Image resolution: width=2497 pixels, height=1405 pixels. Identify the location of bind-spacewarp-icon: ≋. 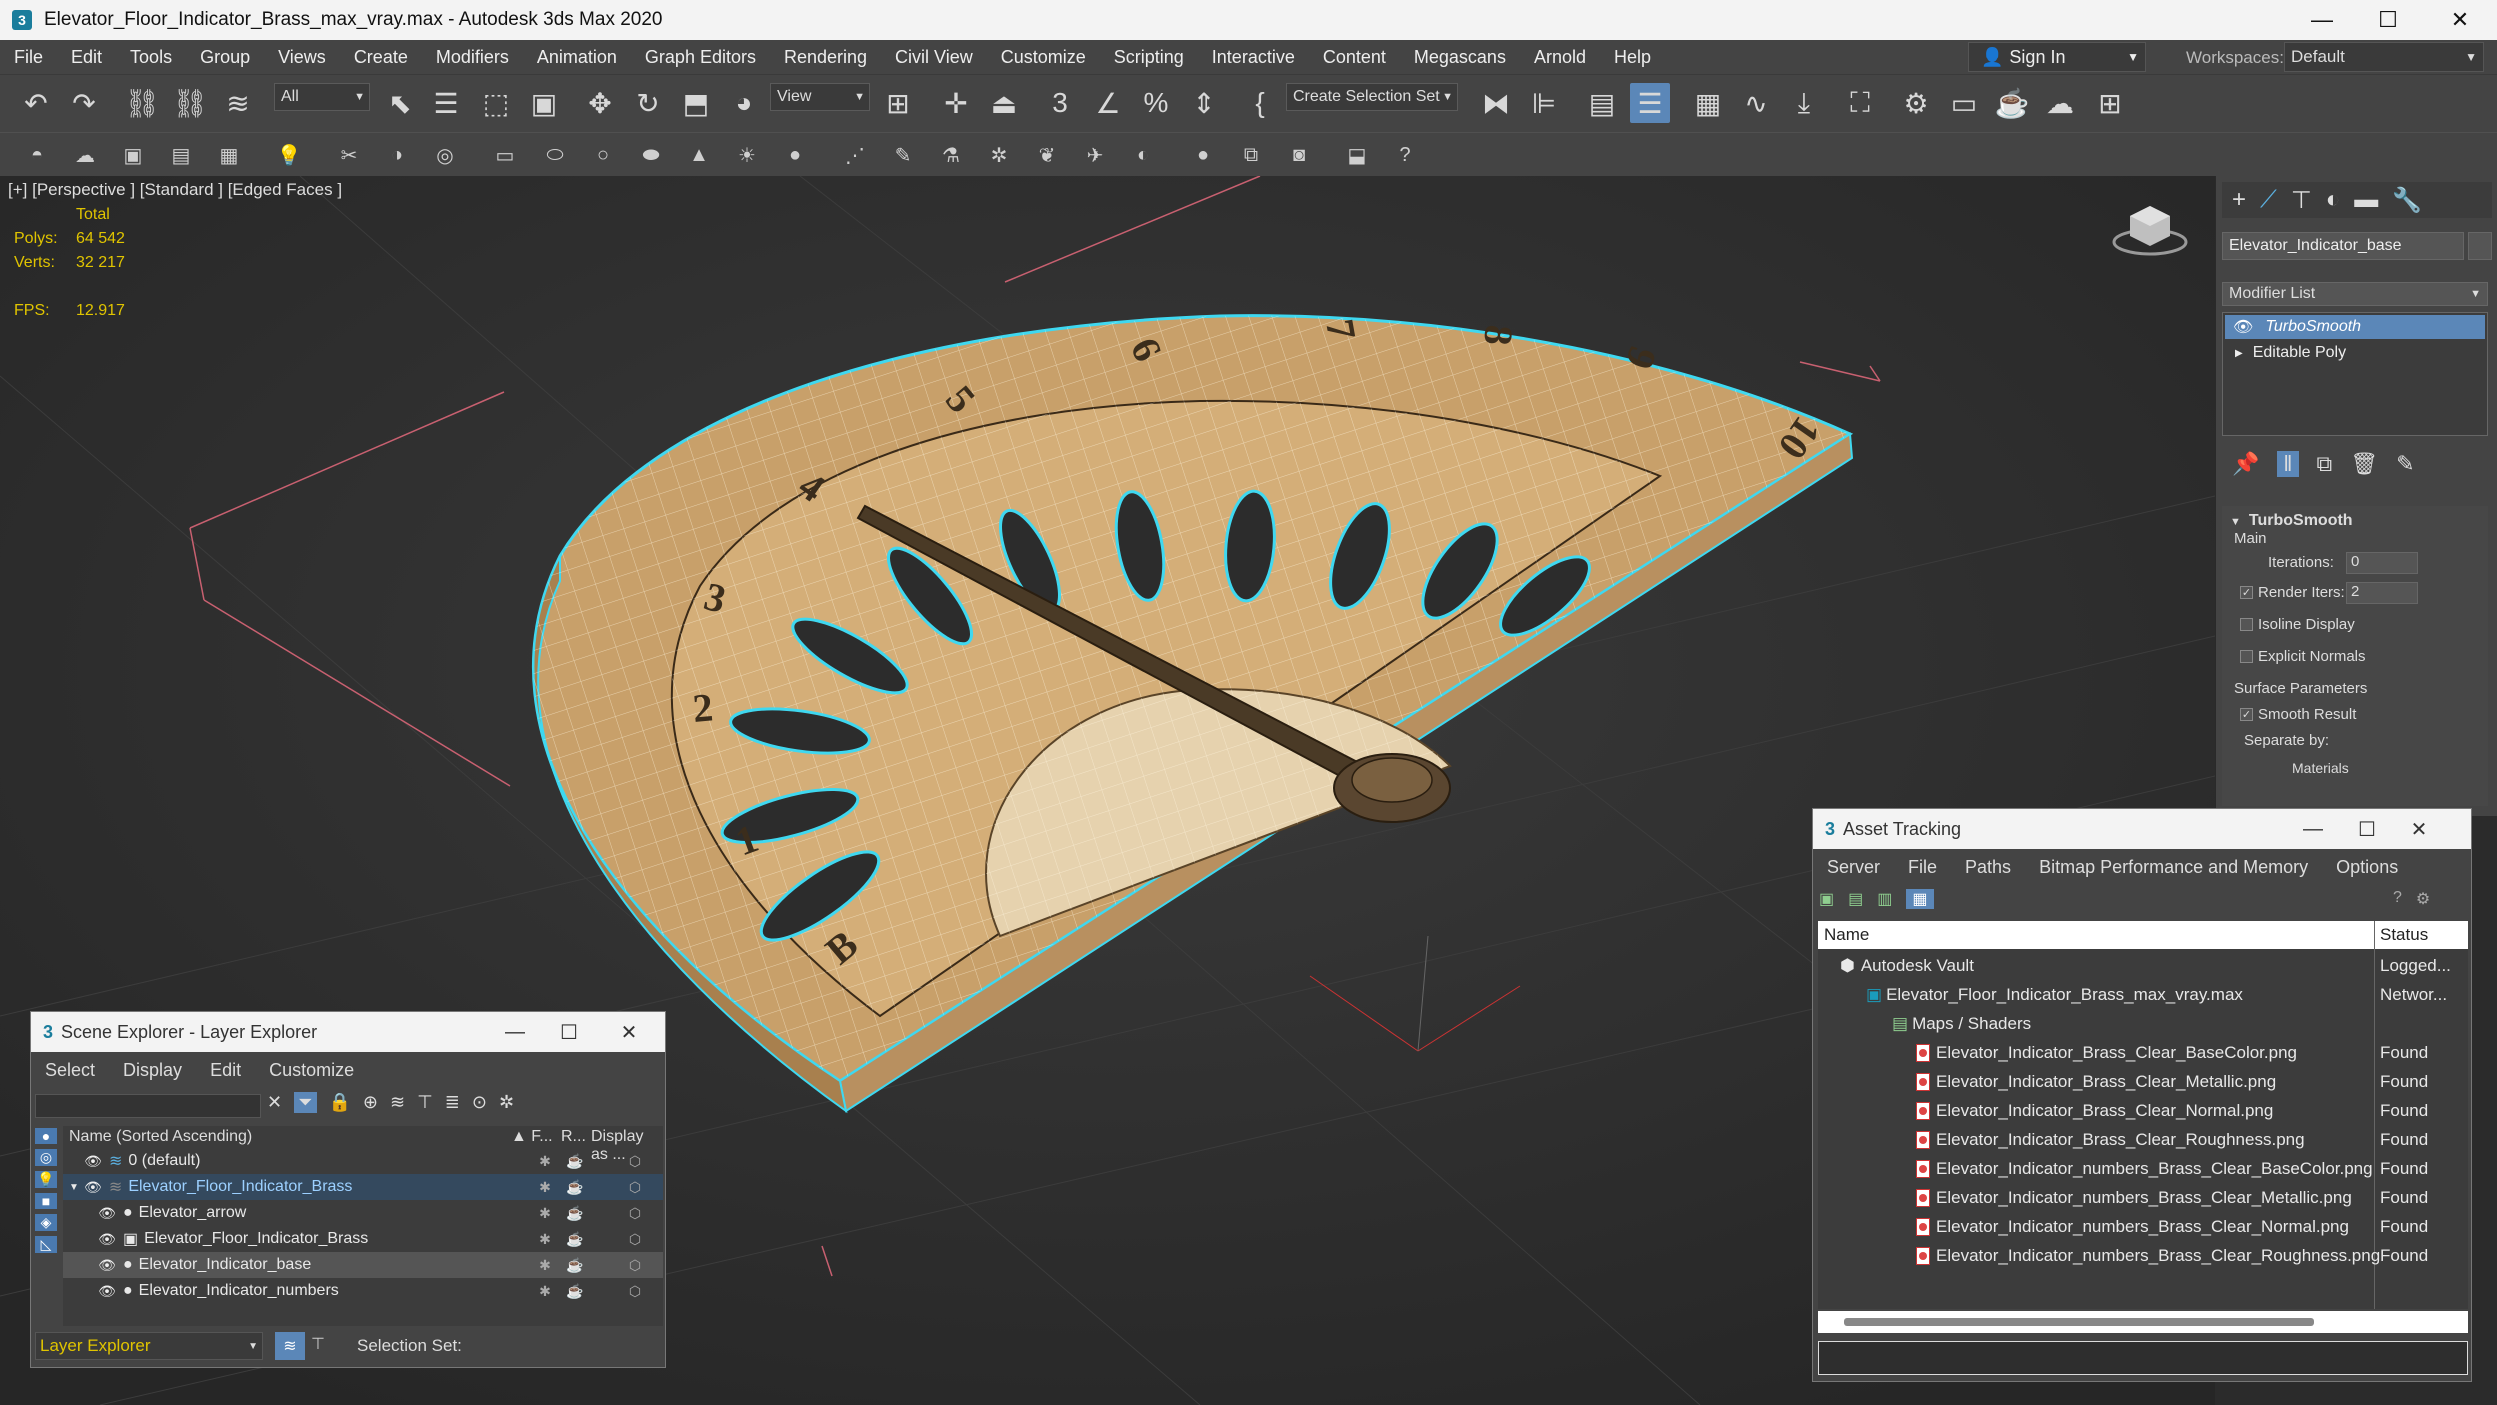
(238, 103).